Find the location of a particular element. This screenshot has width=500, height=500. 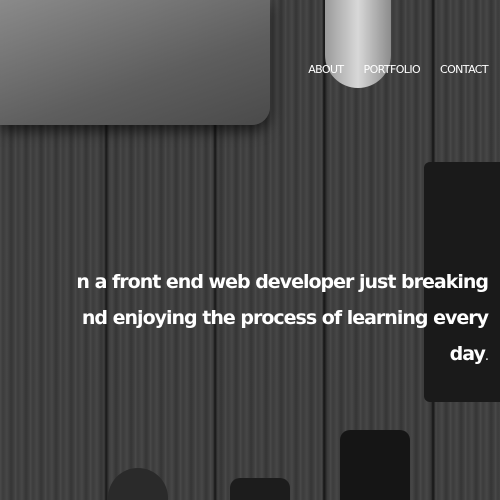

nav-contact: CONTACT is located at coordinates (464, 69).